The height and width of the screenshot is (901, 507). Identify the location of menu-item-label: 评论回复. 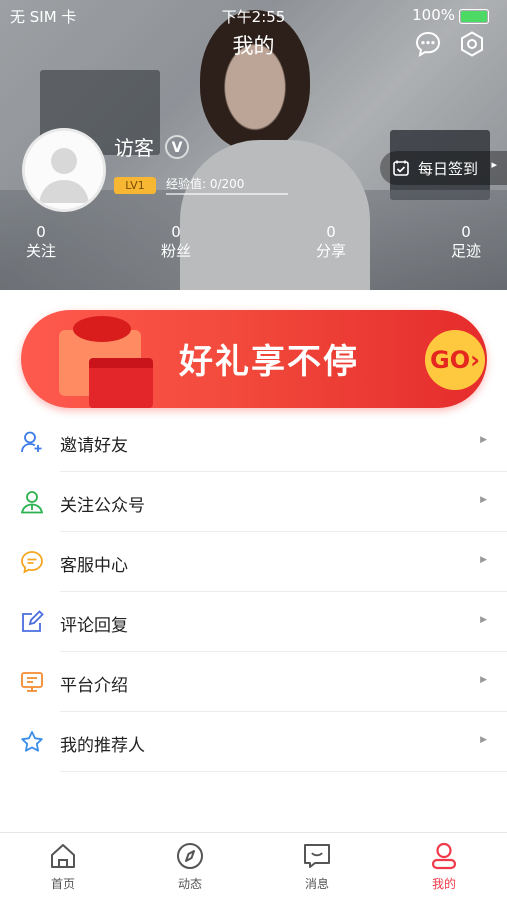
(94, 626).